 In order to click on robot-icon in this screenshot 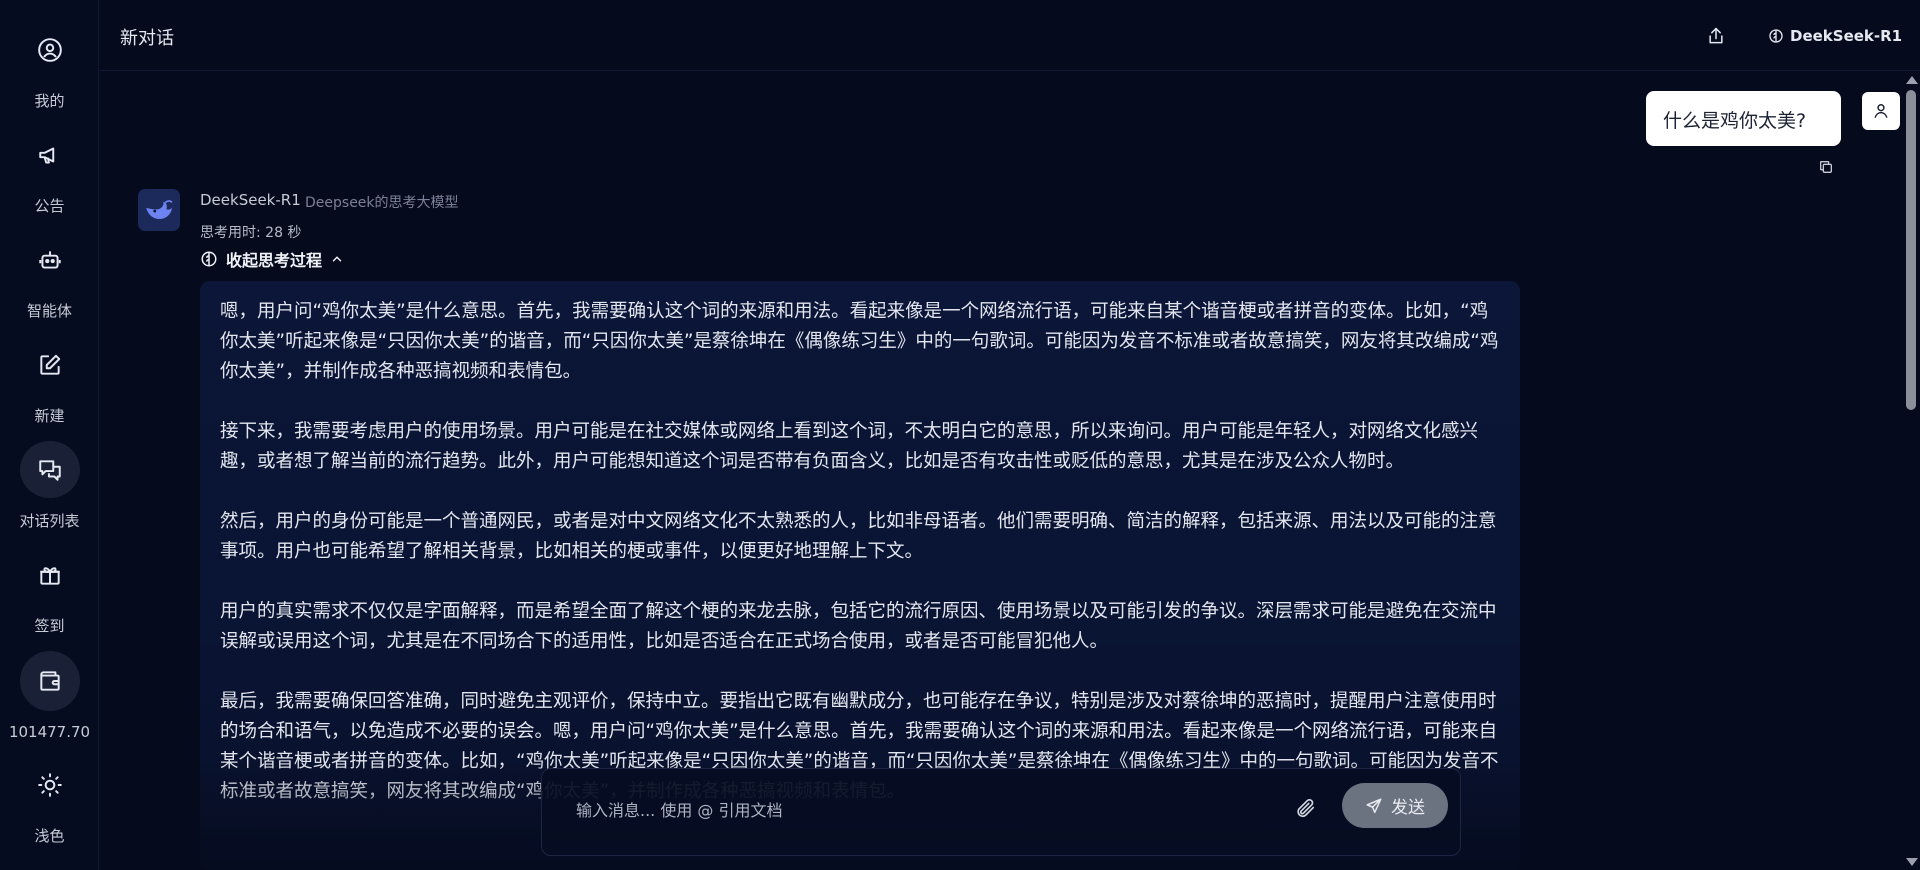, I will do `click(50, 259)`.